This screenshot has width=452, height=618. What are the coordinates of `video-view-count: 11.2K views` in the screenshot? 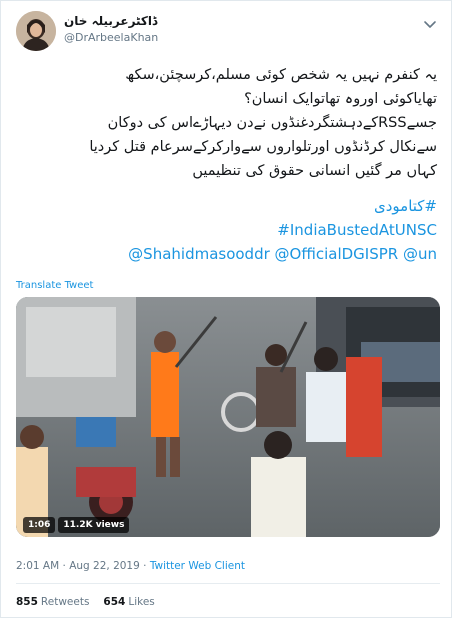 It's located at (94, 525).